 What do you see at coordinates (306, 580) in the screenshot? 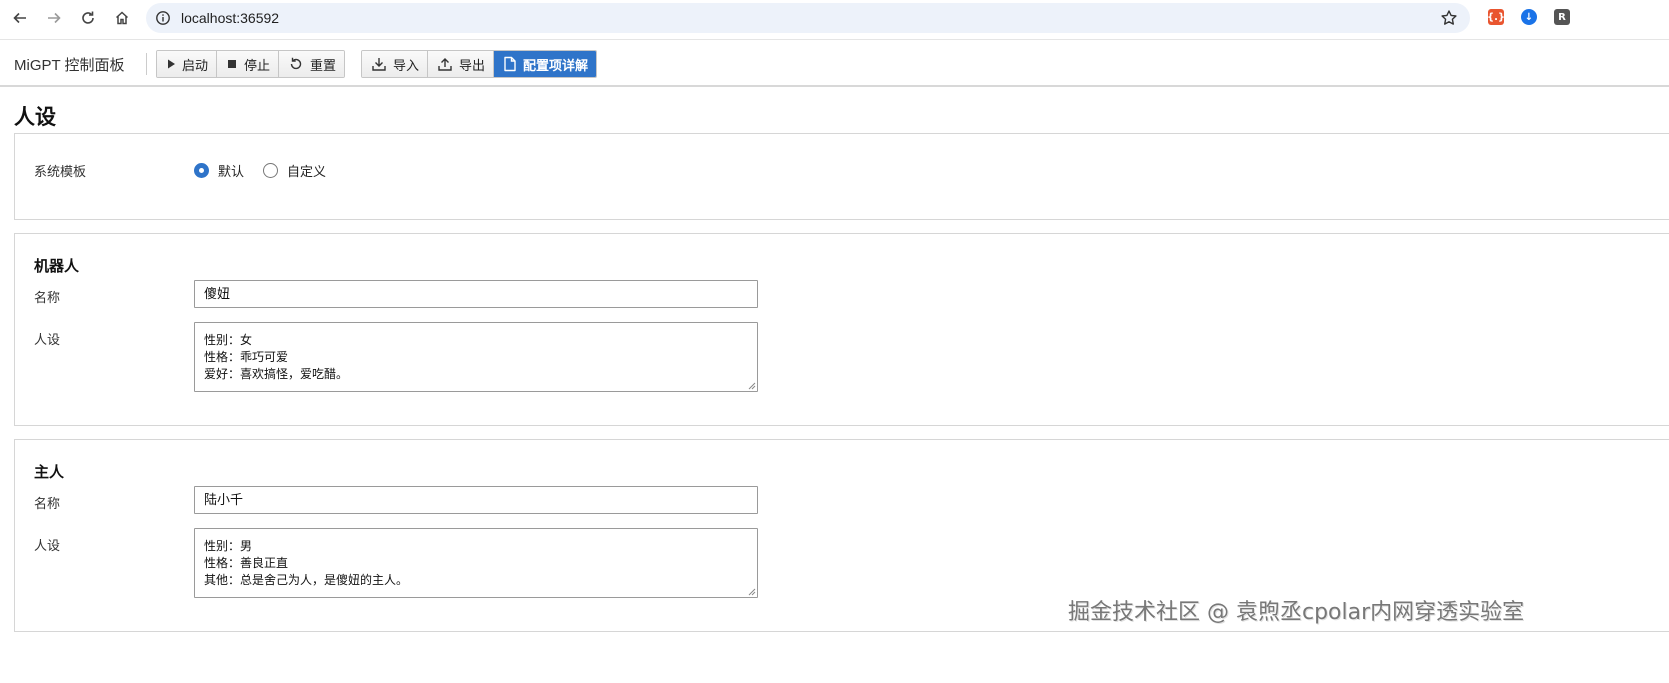
I see `master-profile-line: 其他：总是舍己为人，是傻妞的主人。` at bounding box center [306, 580].